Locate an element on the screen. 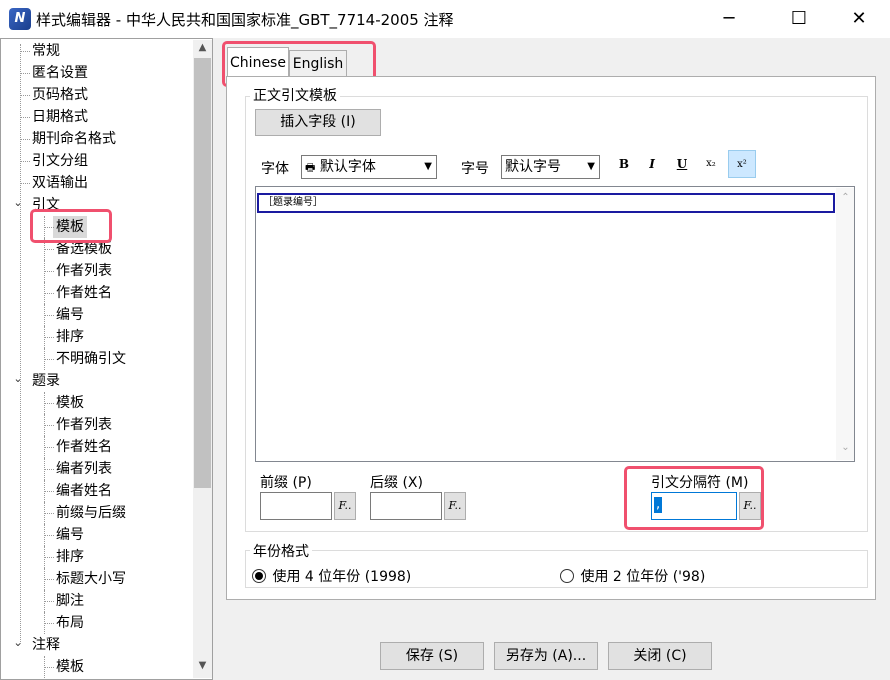  year-format-legend: 年份格式 is located at coordinates (281, 551).